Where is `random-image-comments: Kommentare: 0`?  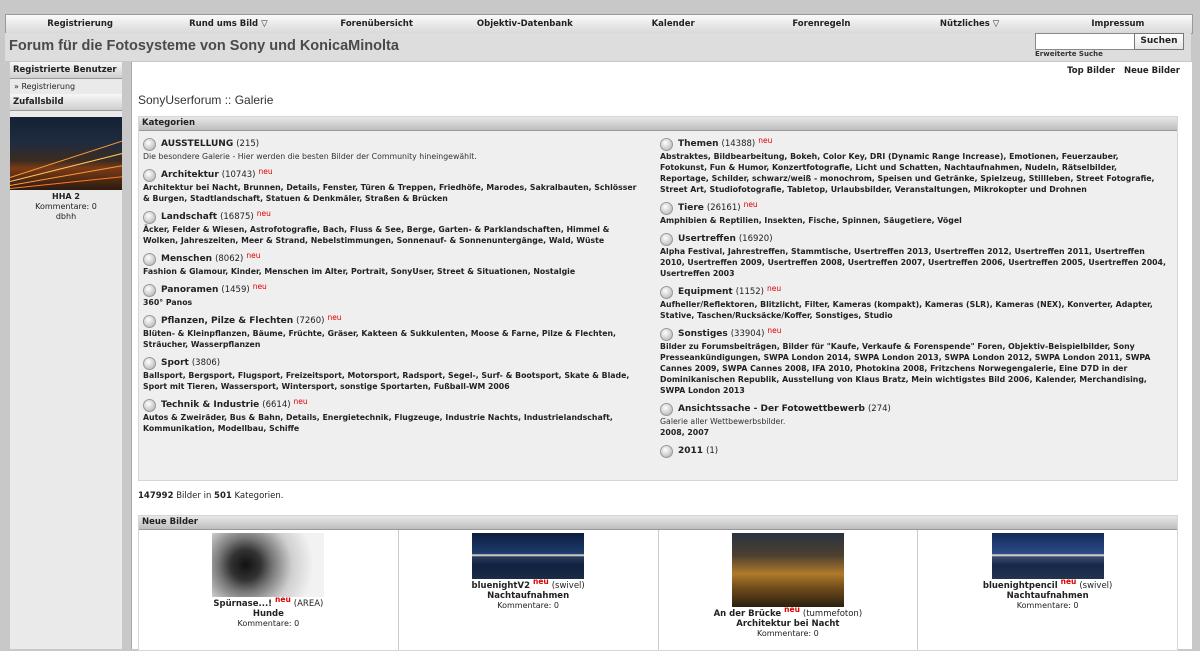
random-image-comments: Kommentare: 0 is located at coordinates (66, 206).